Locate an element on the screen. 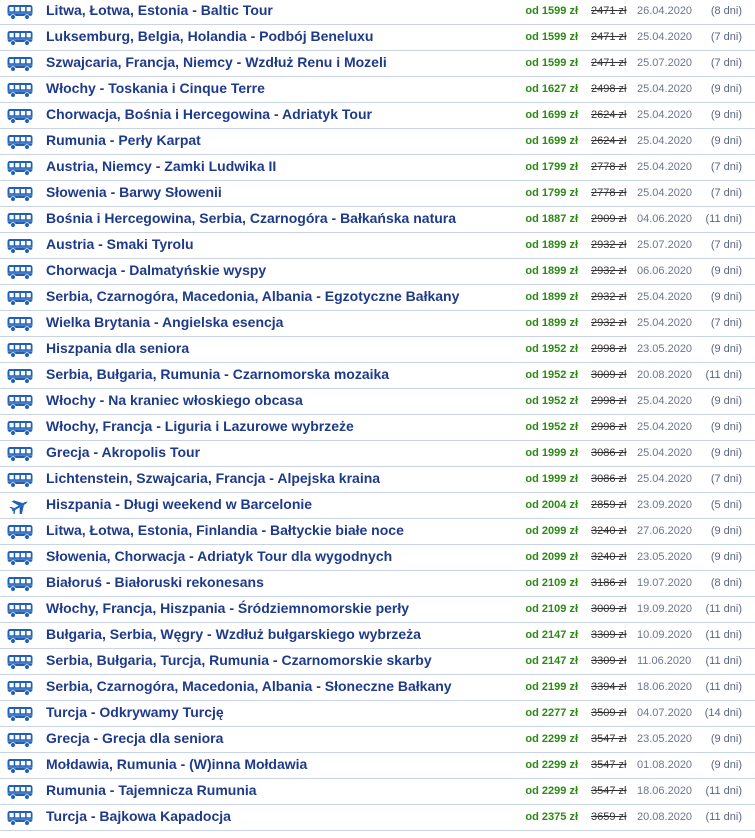 The image size is (755, 838). tour-price: od 2147 zł is located at coordinates (551, 635).